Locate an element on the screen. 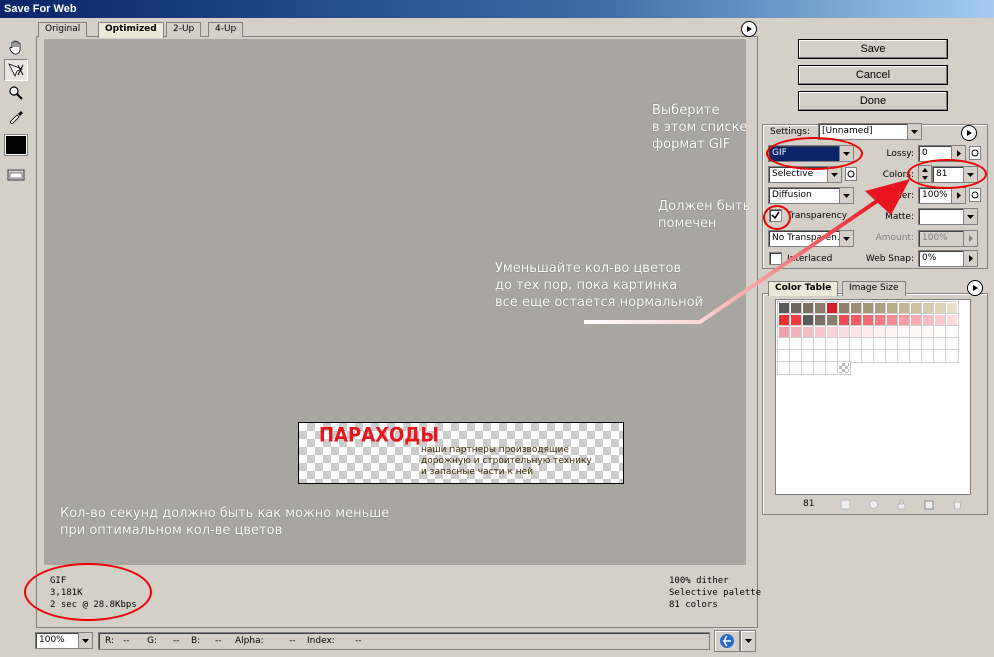 This screenshot has width=994, height=657. matte-dropdown is located at coordinates (948, 216).